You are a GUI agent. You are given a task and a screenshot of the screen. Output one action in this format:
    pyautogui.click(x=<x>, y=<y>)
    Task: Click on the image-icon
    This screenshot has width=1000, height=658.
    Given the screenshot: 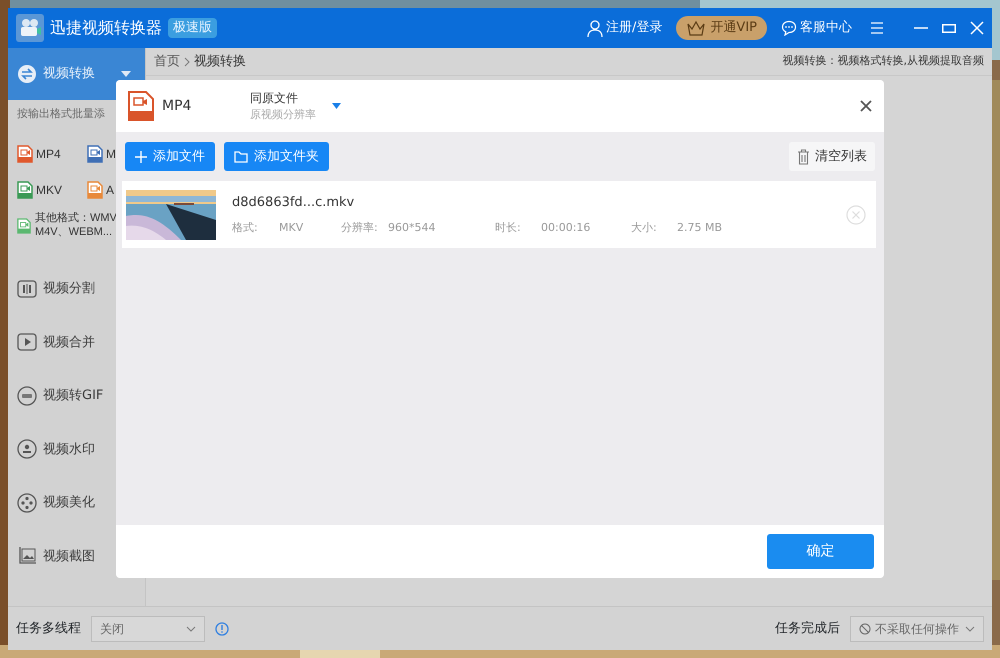 What is the action you would take?
    pyautogui.click(x=27, y=556)
    